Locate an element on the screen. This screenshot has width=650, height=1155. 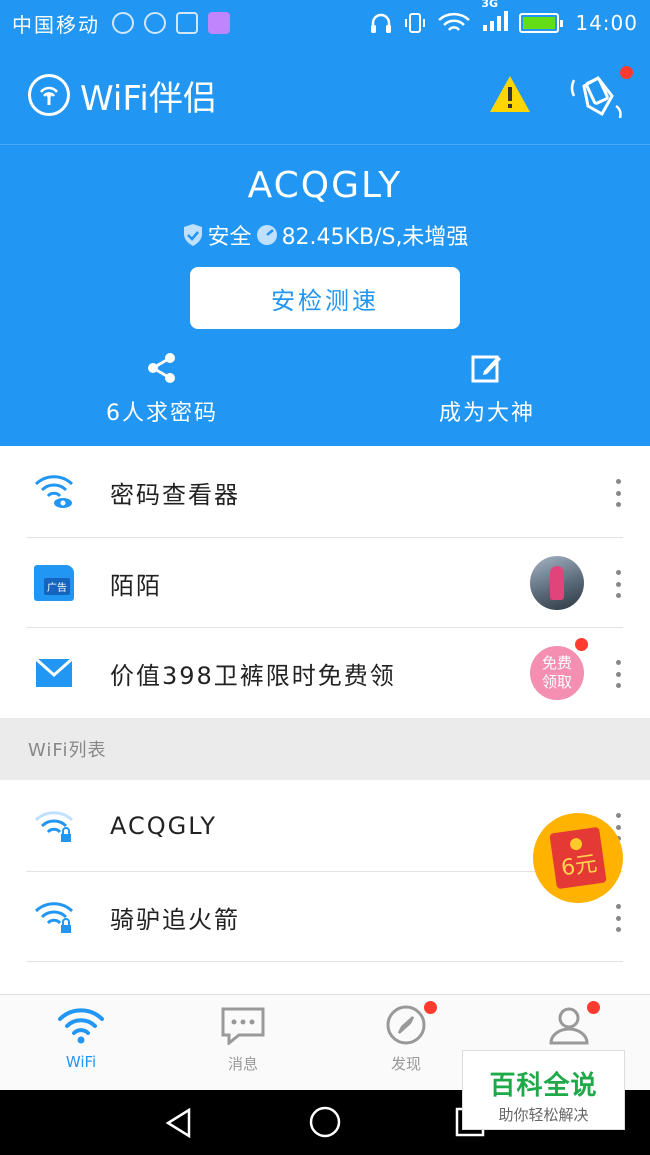
badge-notification-dot is located at coordinates (581, 644).